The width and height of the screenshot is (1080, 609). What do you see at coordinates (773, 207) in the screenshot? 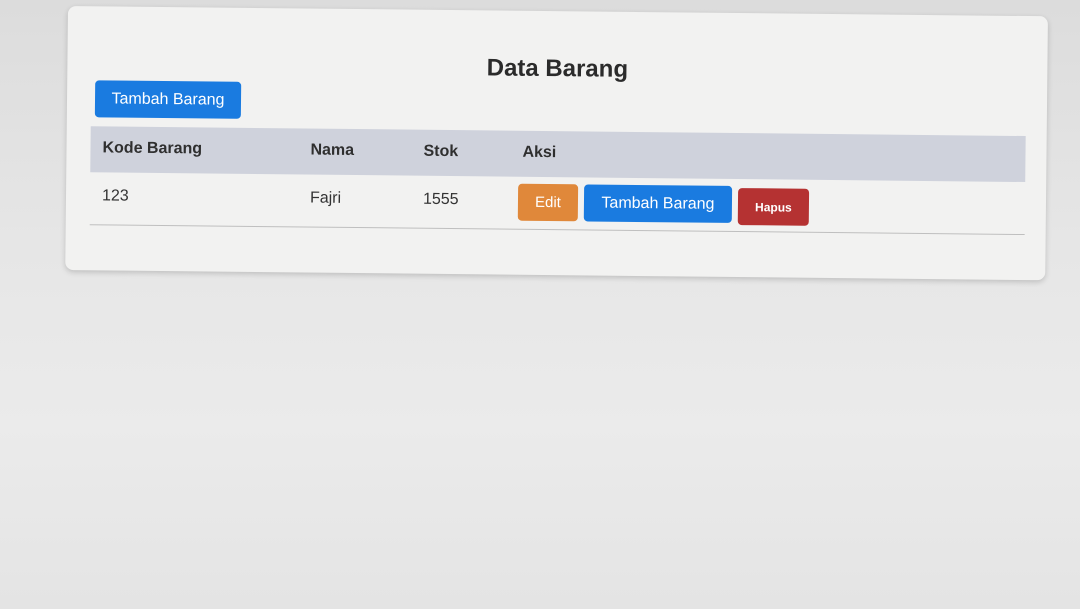
I see `hapus-button: Hapus` at bounding box center [773, 207].